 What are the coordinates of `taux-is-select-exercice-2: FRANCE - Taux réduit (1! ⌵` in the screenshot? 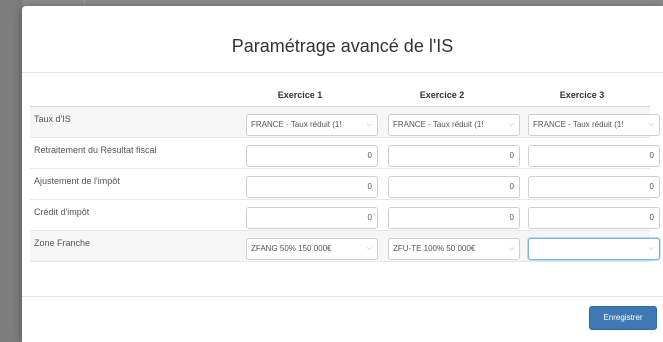 It's located at (454, 125).